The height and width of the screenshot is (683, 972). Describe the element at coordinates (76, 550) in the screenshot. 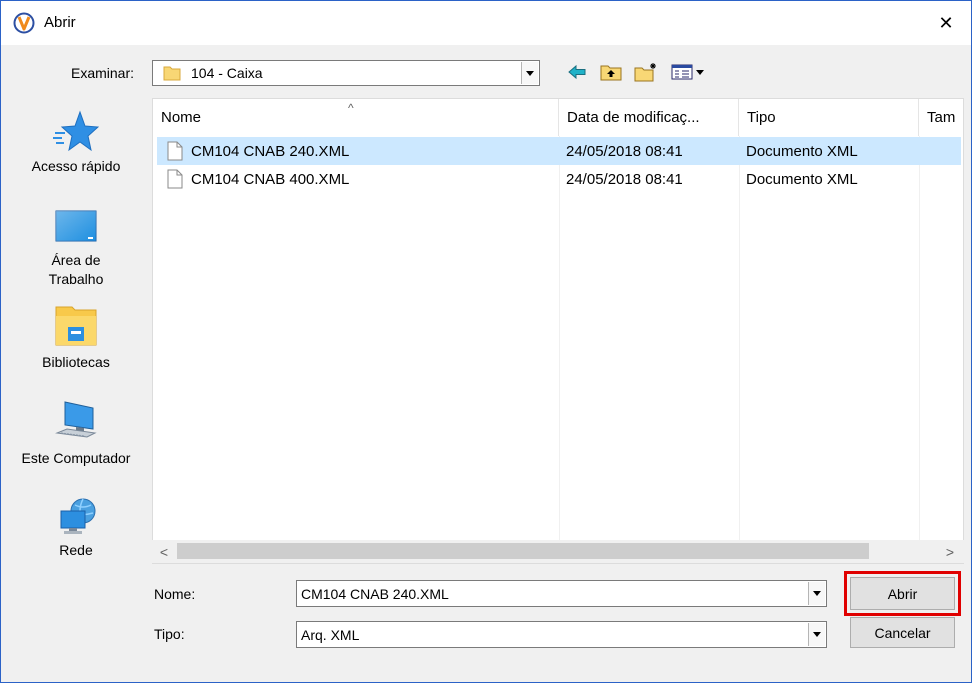

I see `place-label: Rede` at that location.